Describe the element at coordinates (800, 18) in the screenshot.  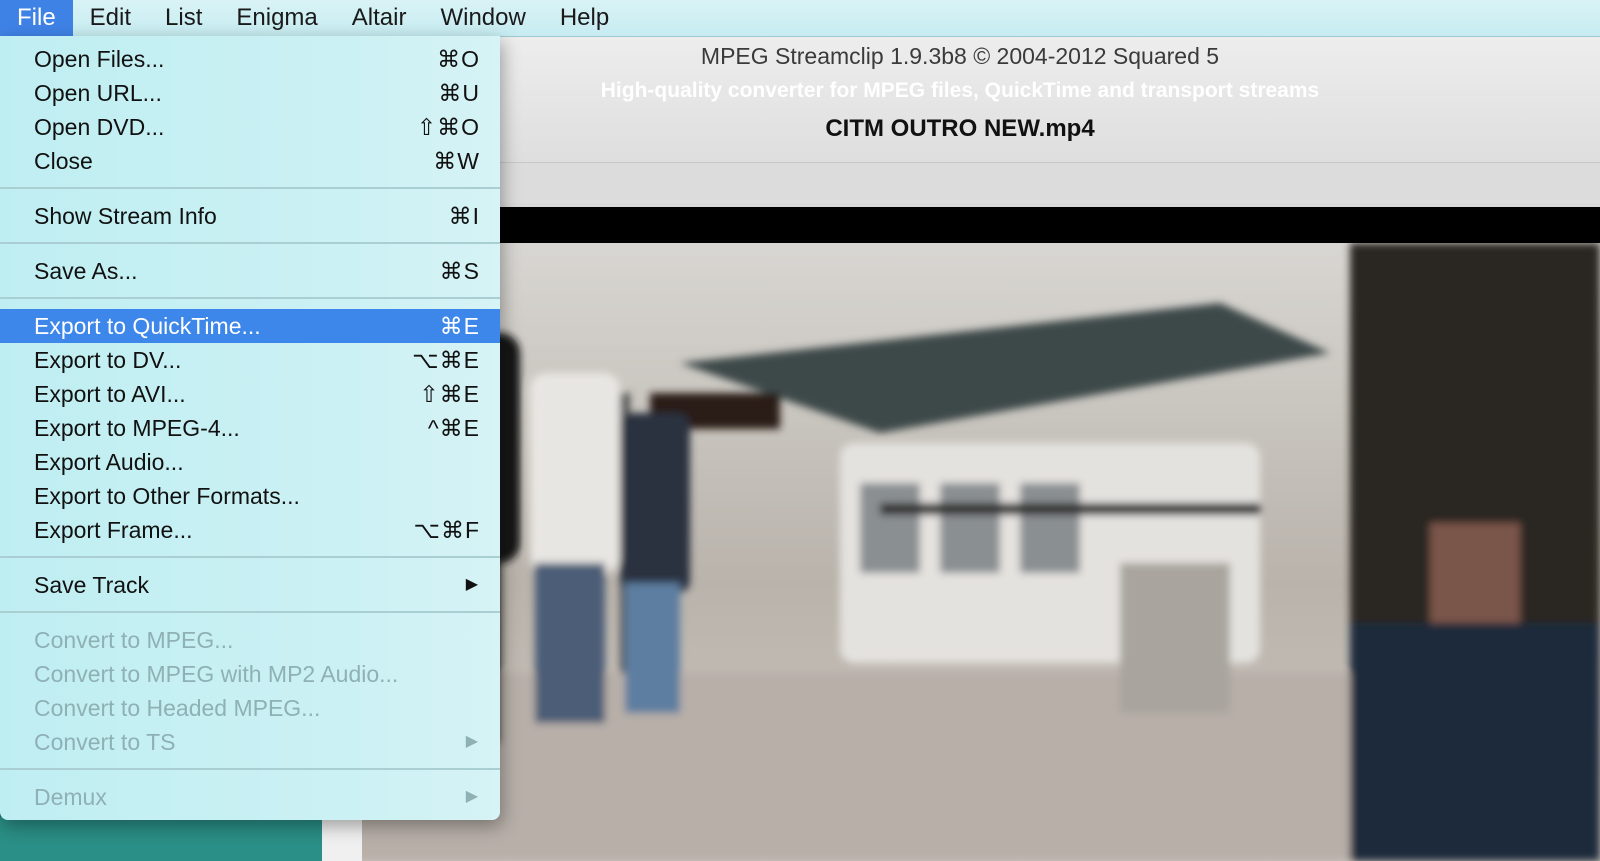
I see `menu-bar: File Edit List Enigma Altair Window Help` at that location.